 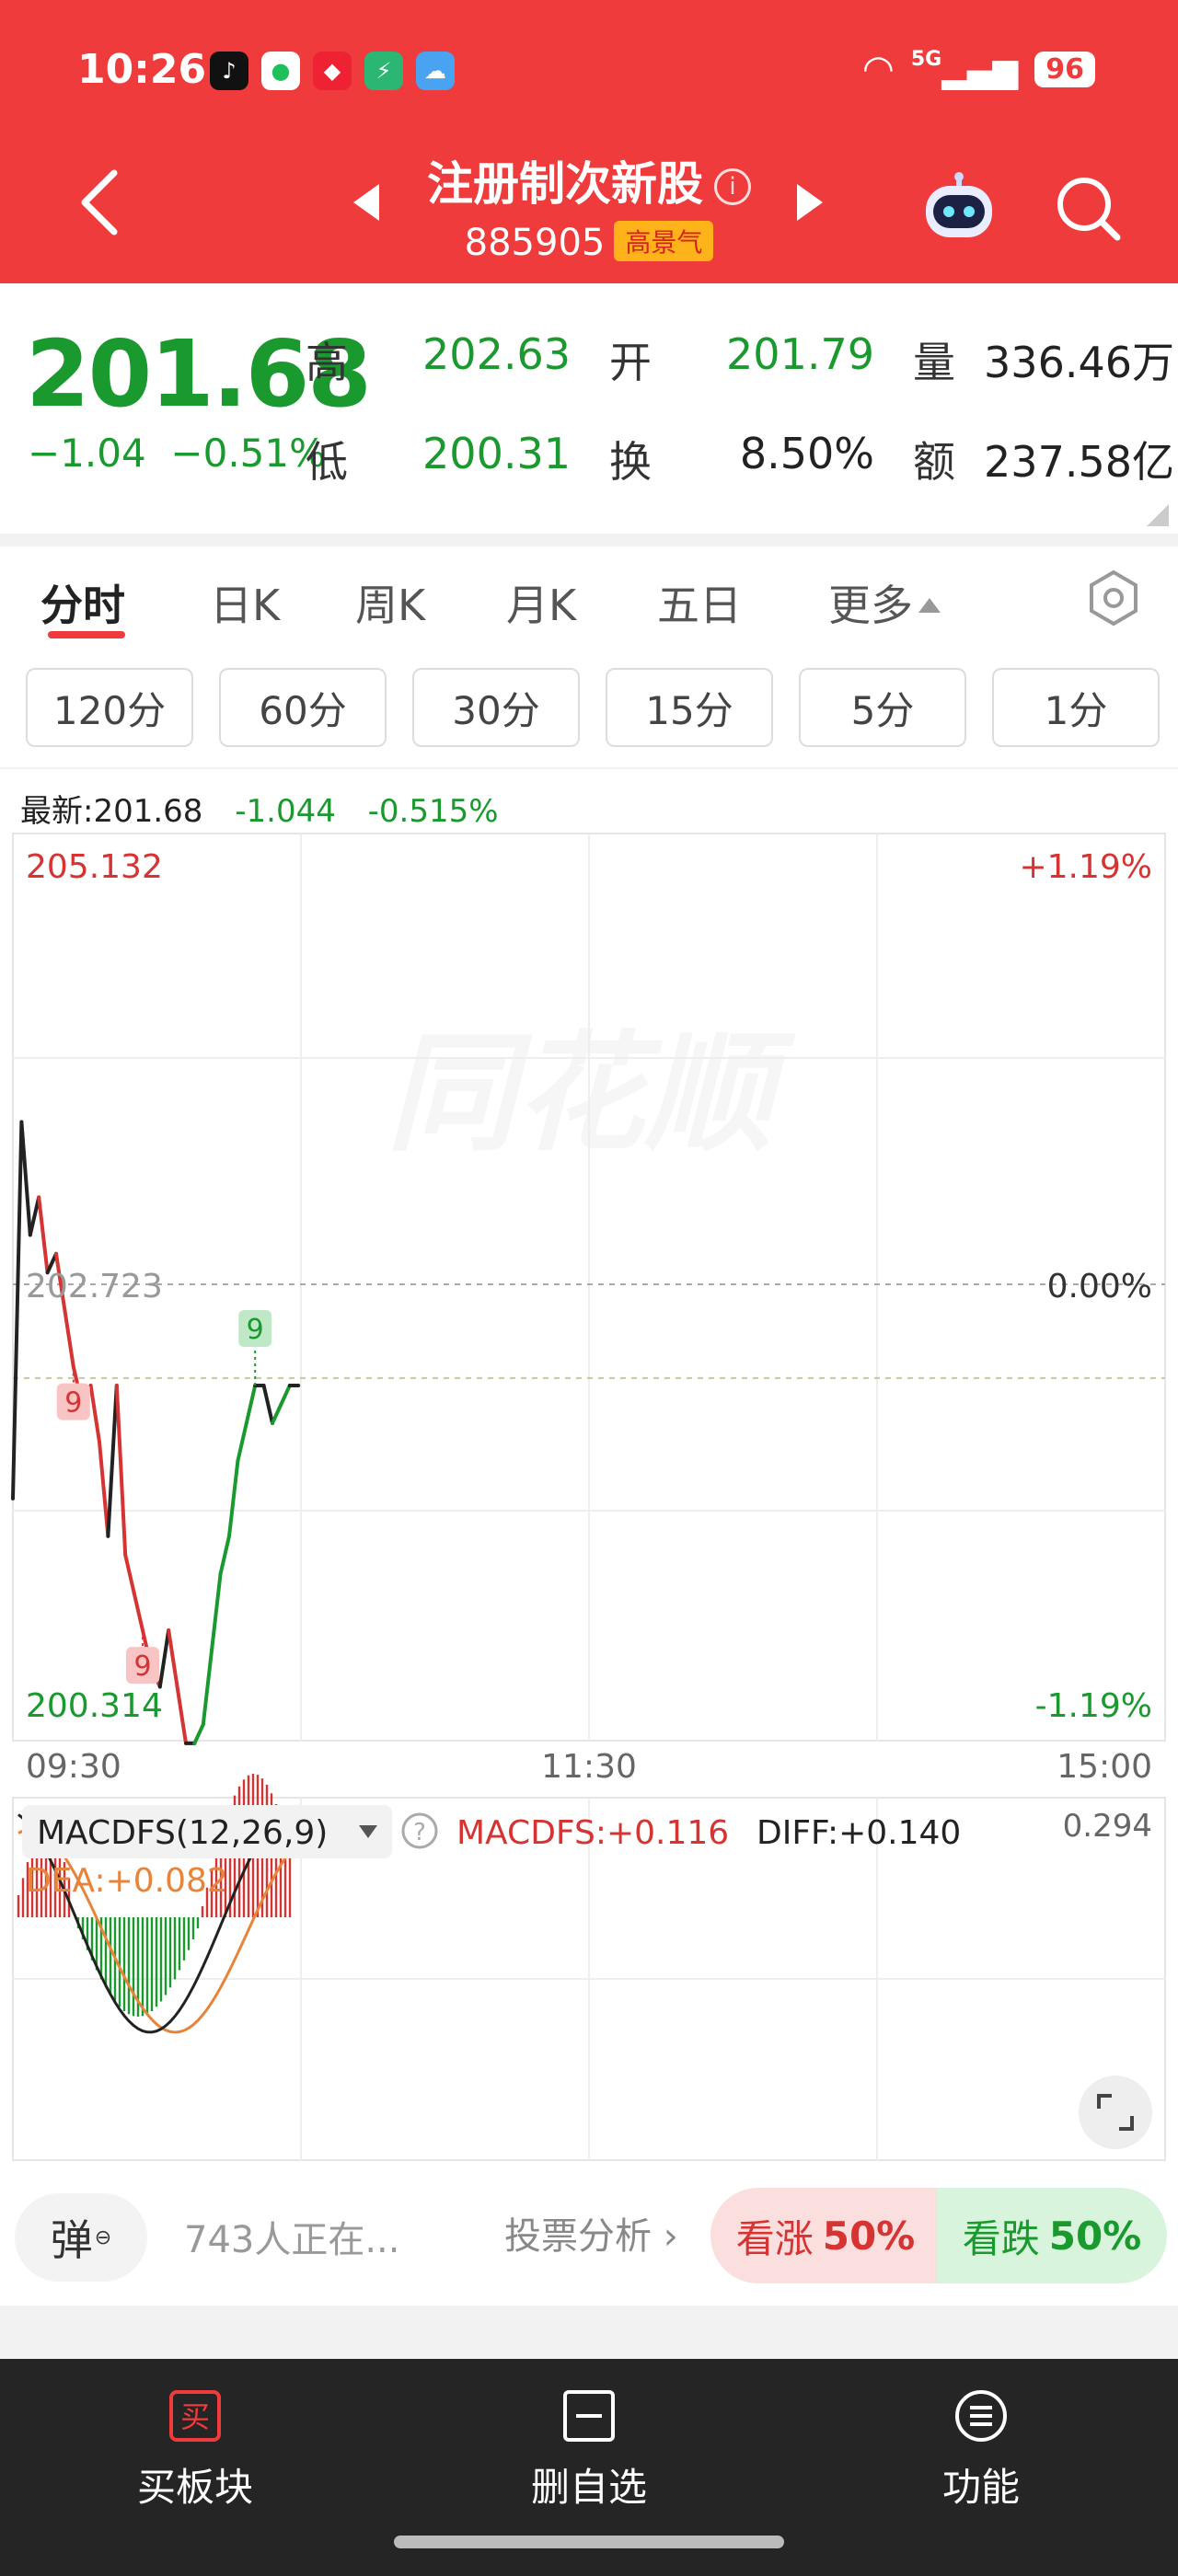 I want to click on turnover-label: 换, so click(x=630, y=462).